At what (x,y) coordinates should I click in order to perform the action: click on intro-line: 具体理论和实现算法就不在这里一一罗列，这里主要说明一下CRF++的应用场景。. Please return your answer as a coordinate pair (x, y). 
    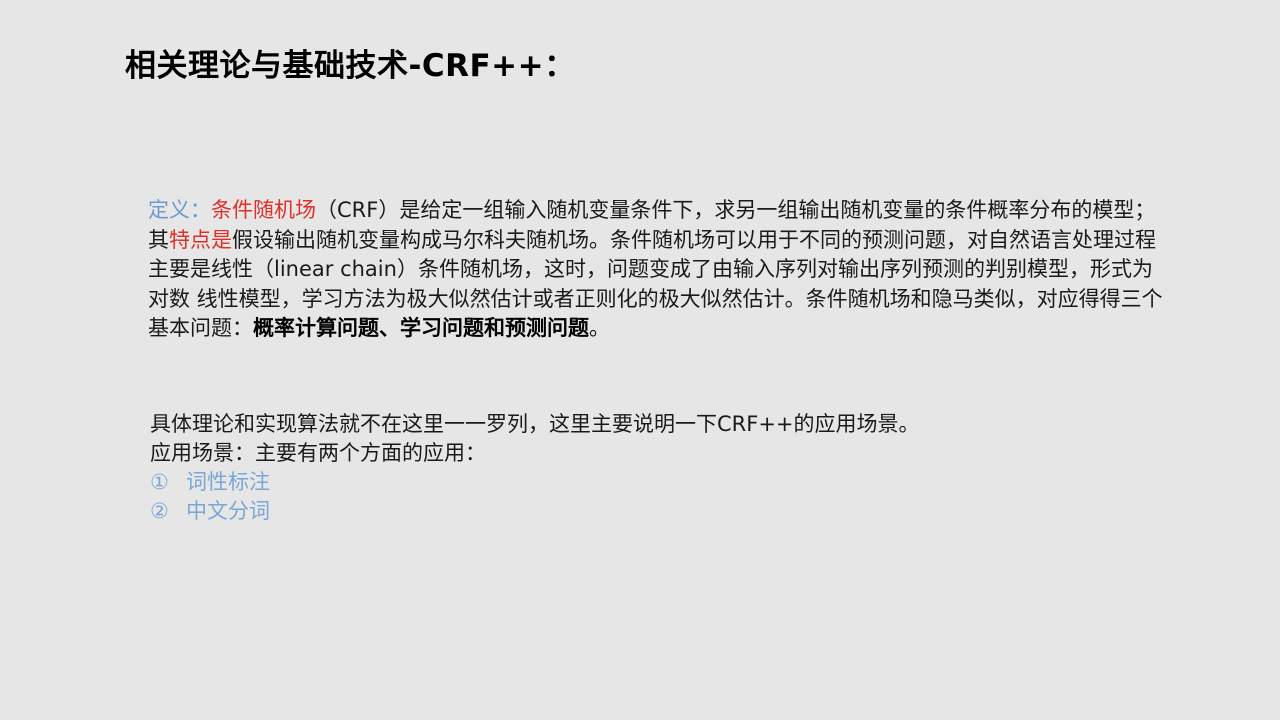
    Looking at the image, I should click on (535, 424).